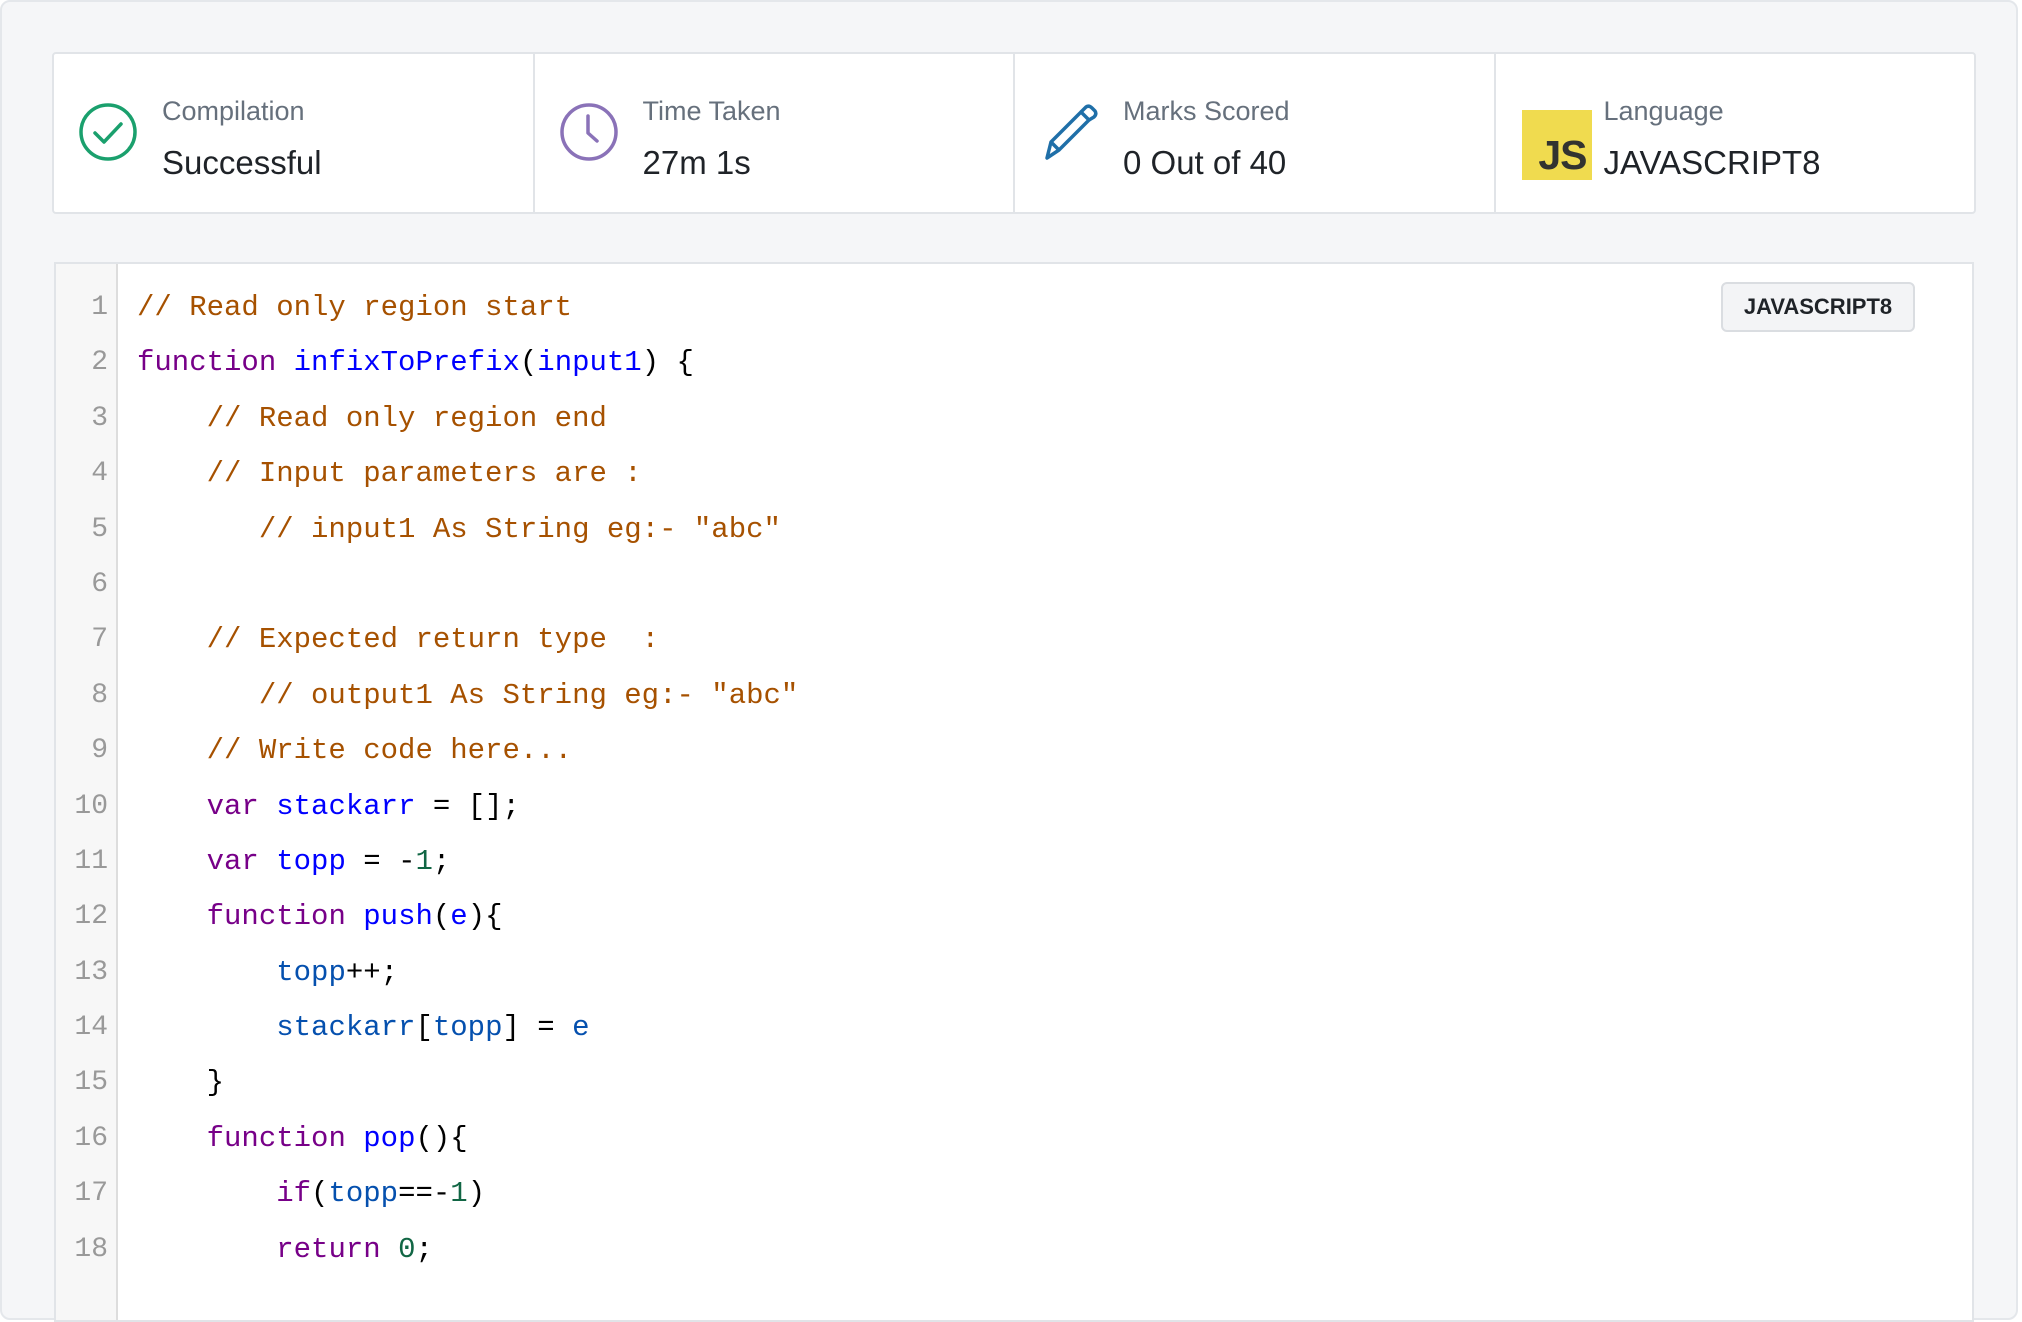 The image size is (2022, 1322). What do you see at coordinates (337, 1249) in the screenshot?
I see `code-token: return` at bounding box center [337, 1249].